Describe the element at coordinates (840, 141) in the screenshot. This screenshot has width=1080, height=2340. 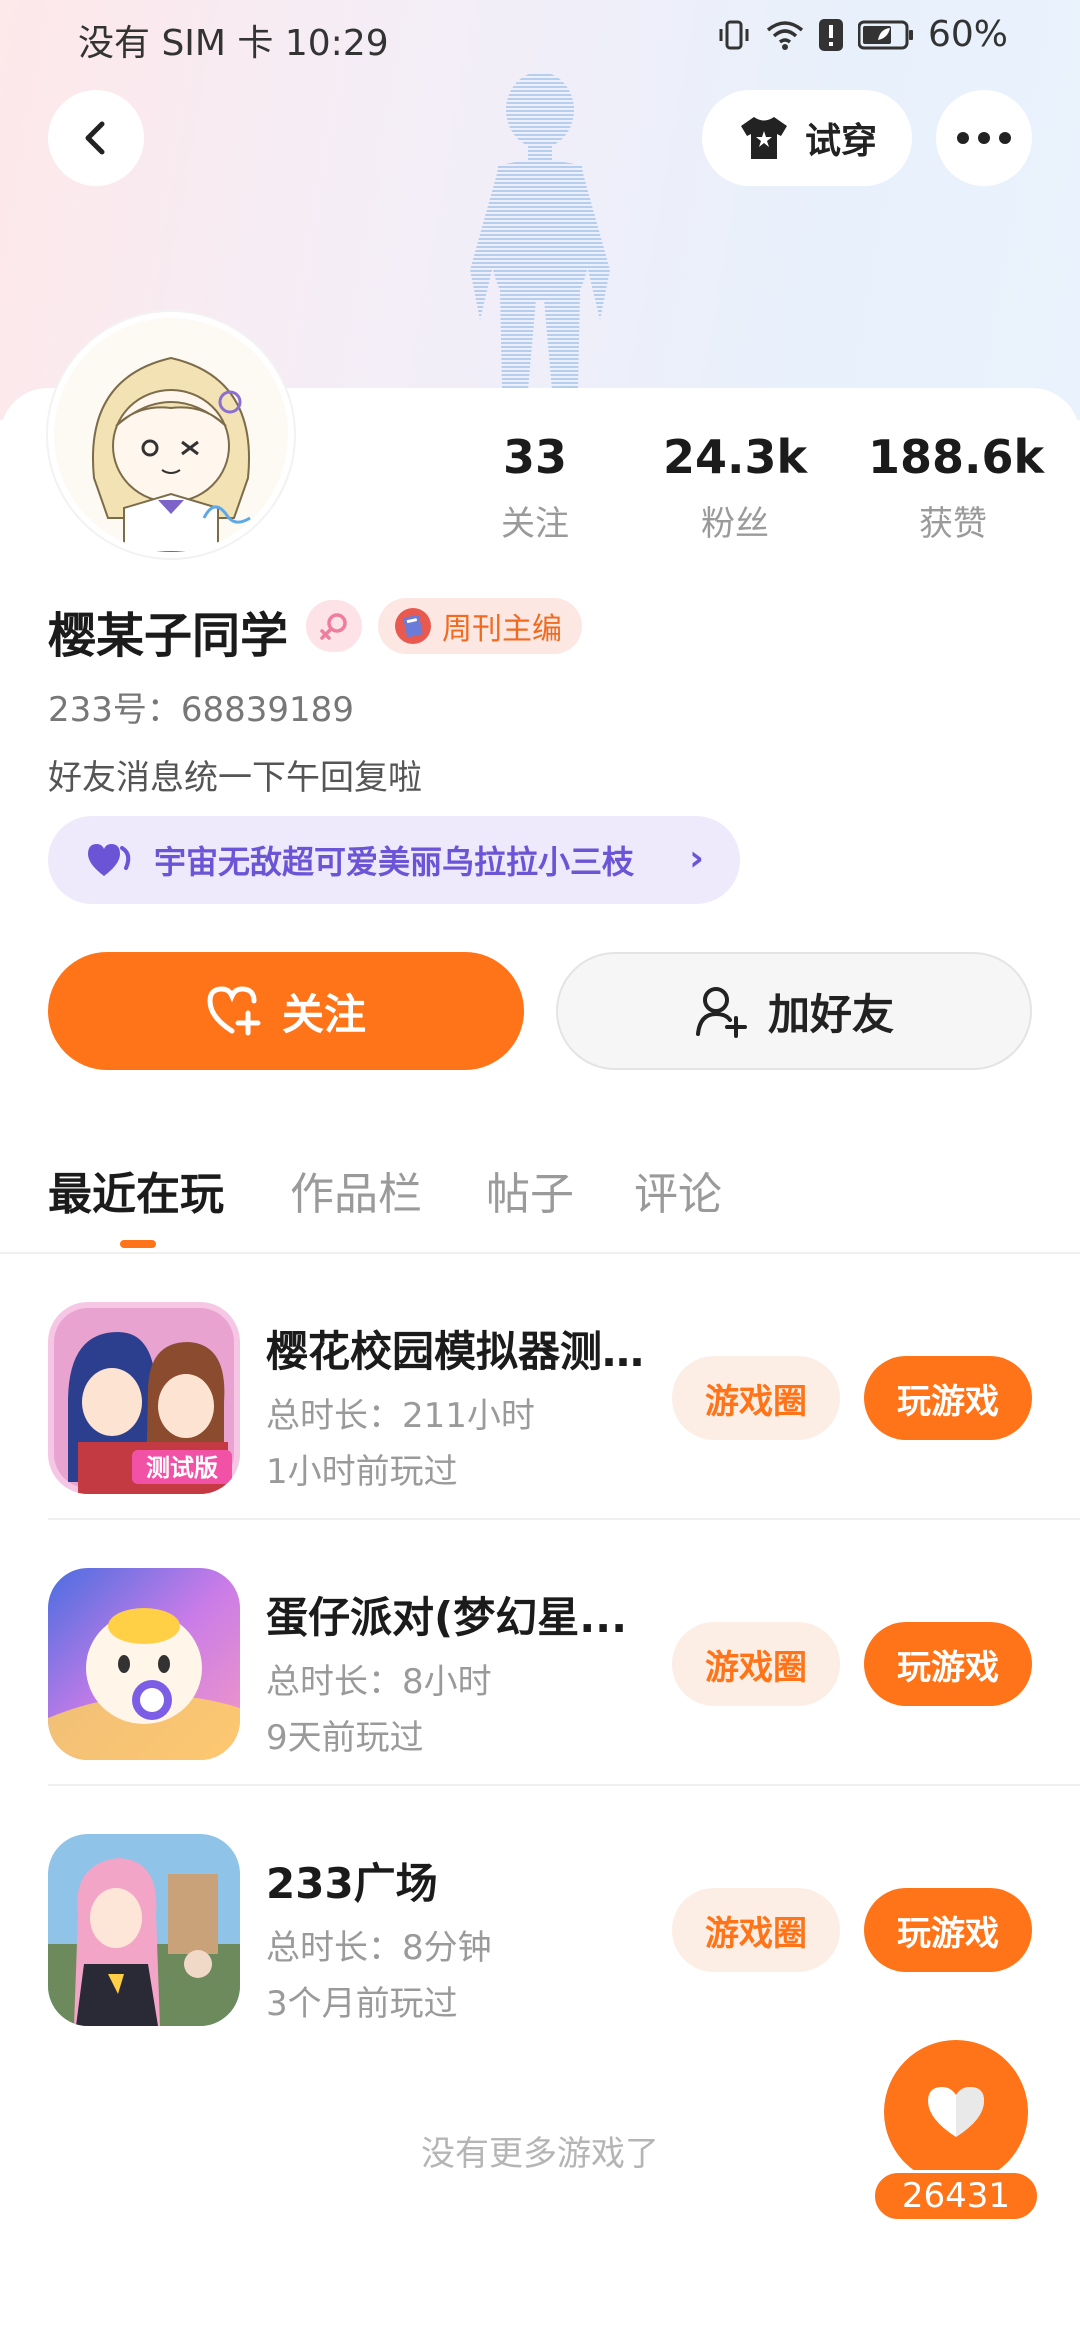
I see `try-on-label: 试穿` at that location.